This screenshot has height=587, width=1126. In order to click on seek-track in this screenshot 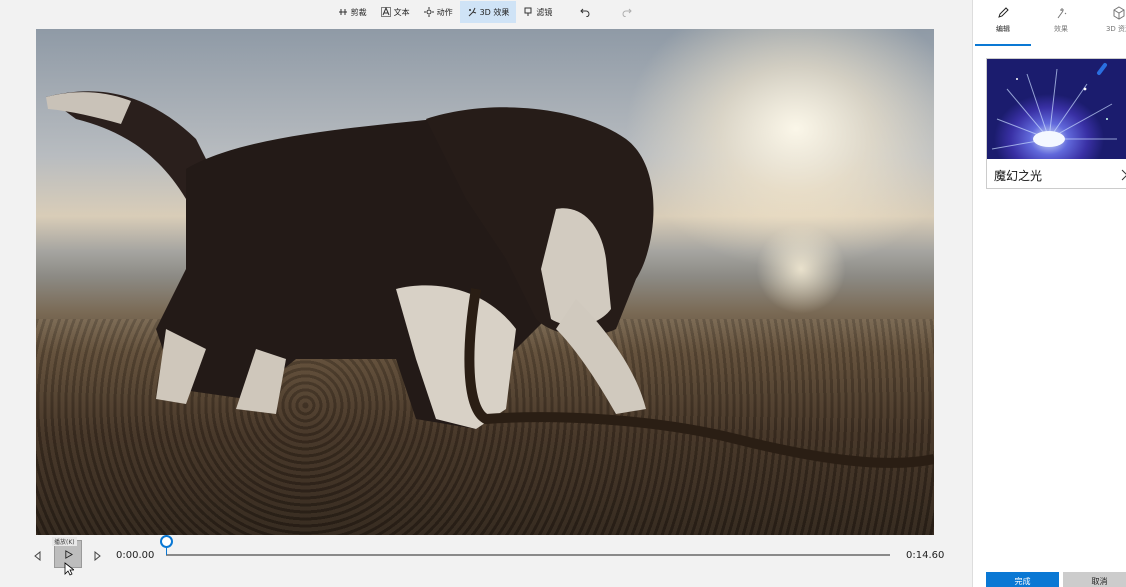, I will do `click(528, 555)`.